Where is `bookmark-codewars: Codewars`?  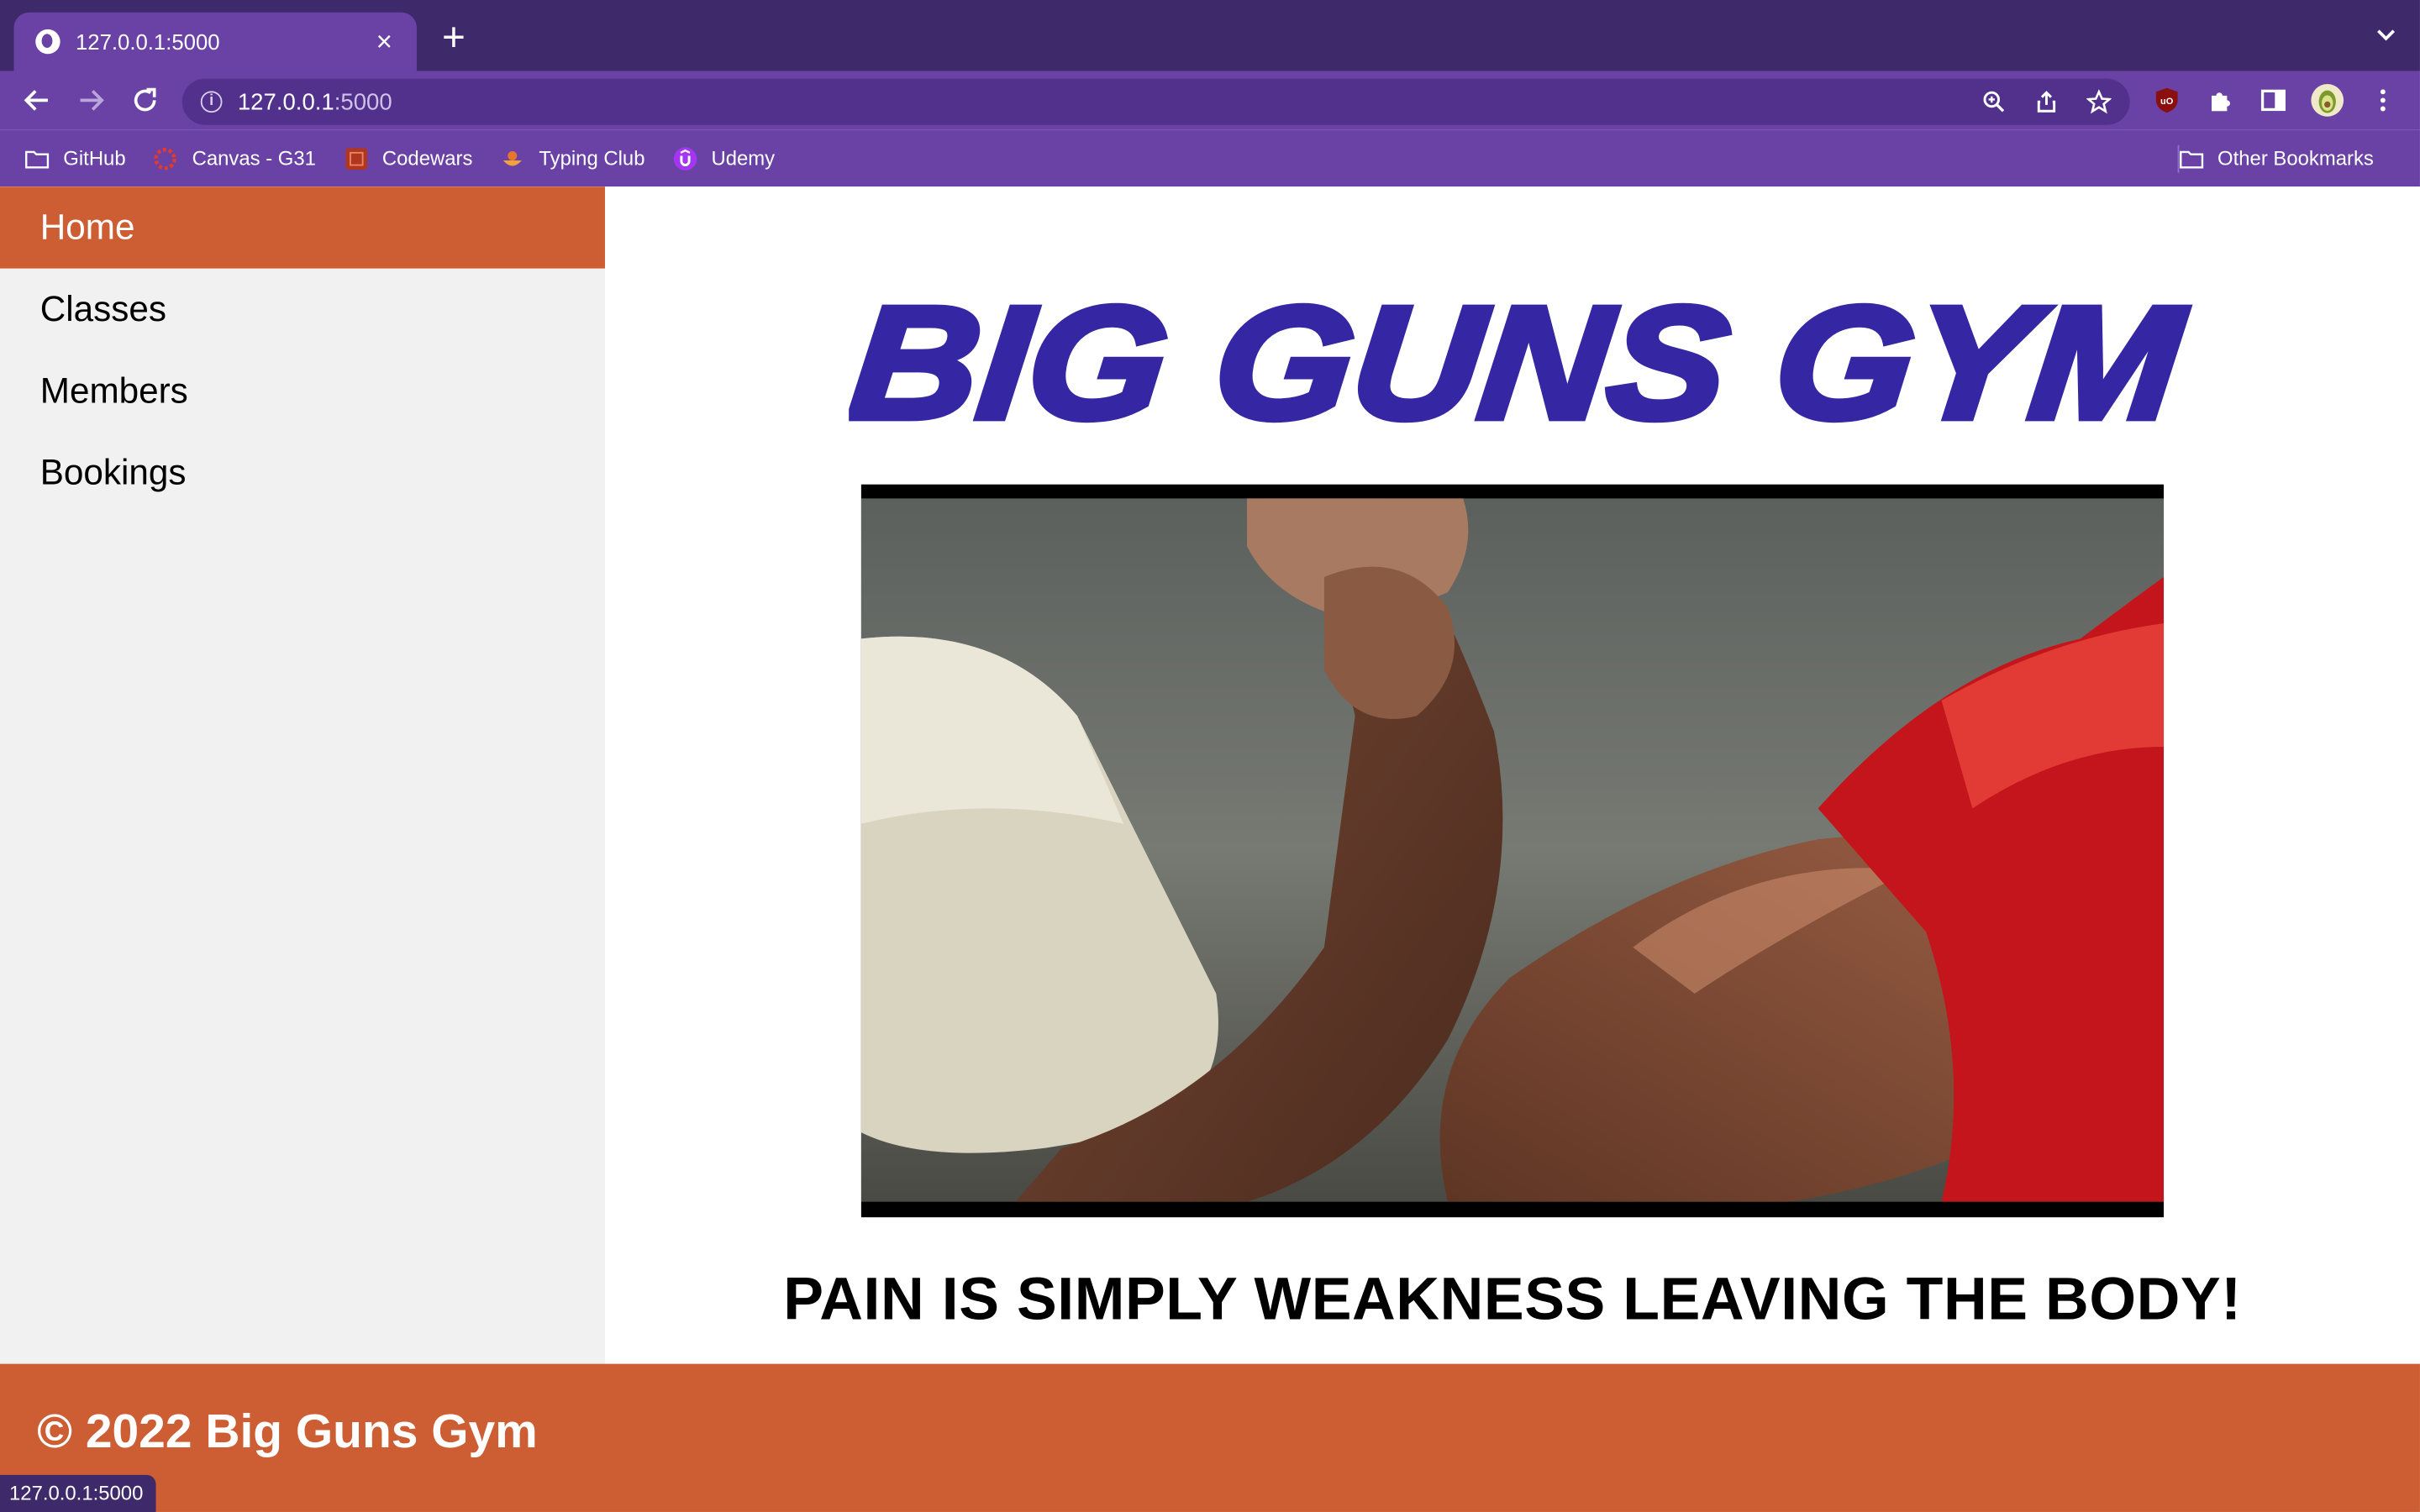
bookmark-codewars: Codewars is located at coordinates (408, 158).